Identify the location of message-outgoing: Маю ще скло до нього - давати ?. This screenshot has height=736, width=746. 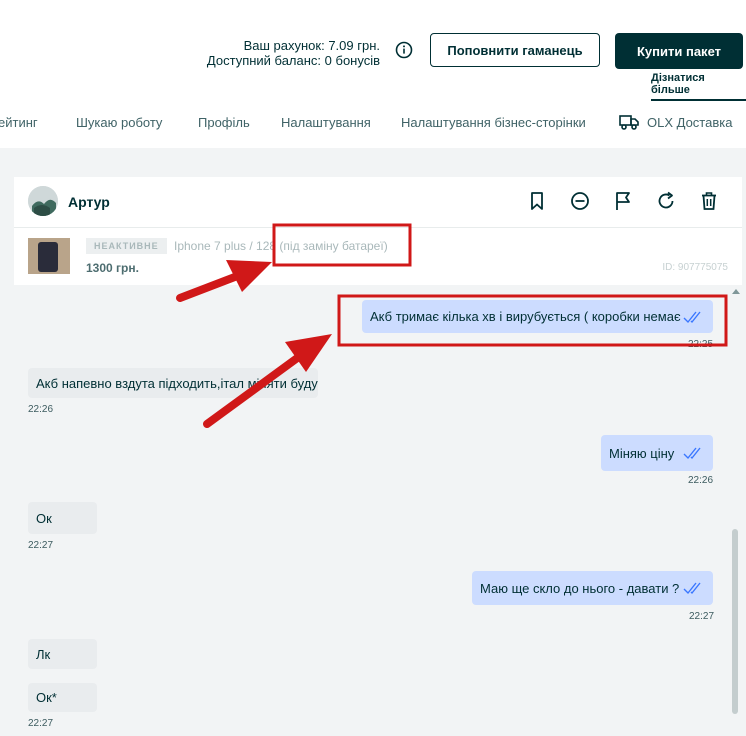
(592, 588).